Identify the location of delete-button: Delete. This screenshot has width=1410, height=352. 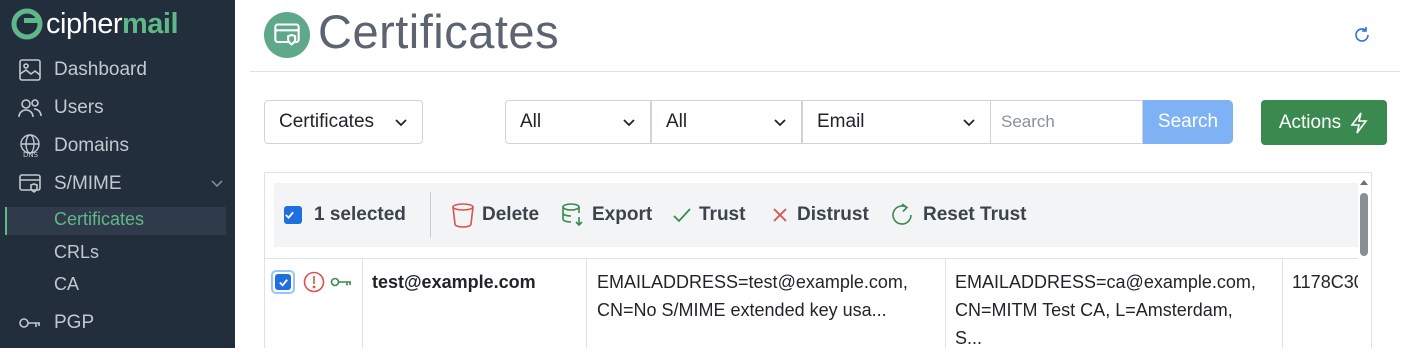
(495, 215).